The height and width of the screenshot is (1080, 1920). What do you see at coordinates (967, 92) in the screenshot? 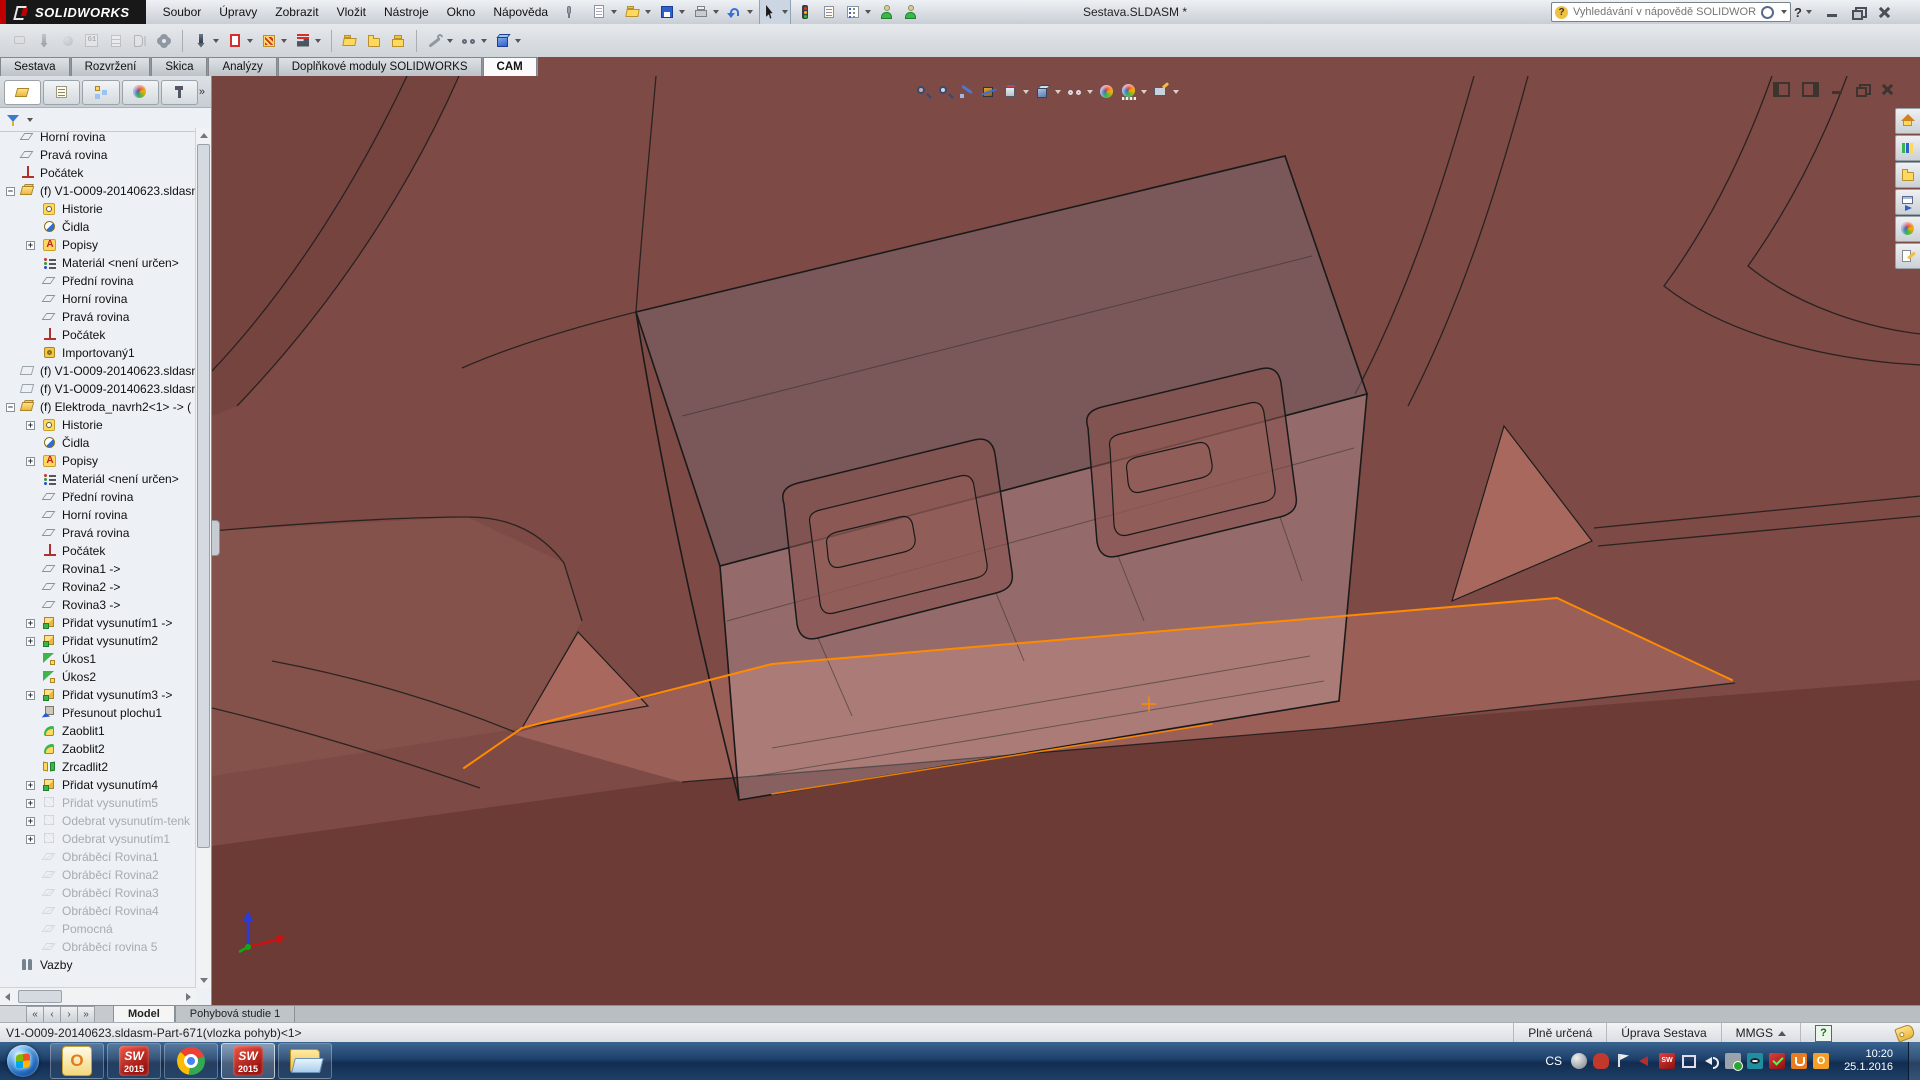
I see `zoom-previous-button` at bounding box center [967, 92].